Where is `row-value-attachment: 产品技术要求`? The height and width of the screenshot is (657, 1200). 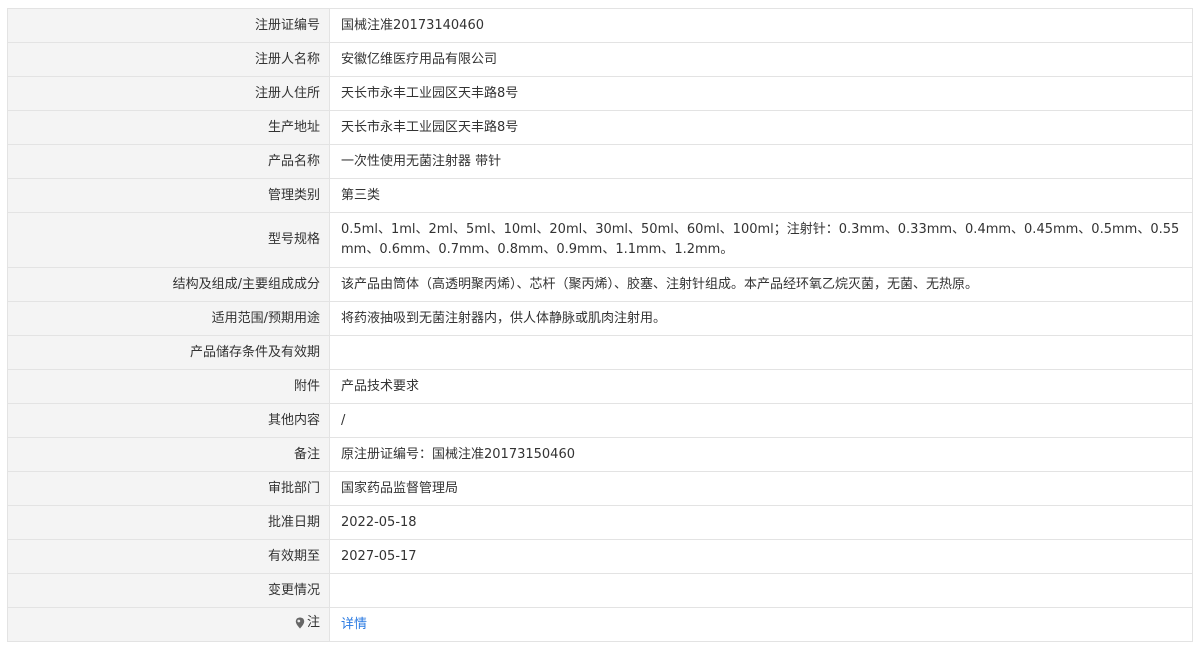
row-value-attachment: 产品技术要求 is located at coordinates (761, 386).